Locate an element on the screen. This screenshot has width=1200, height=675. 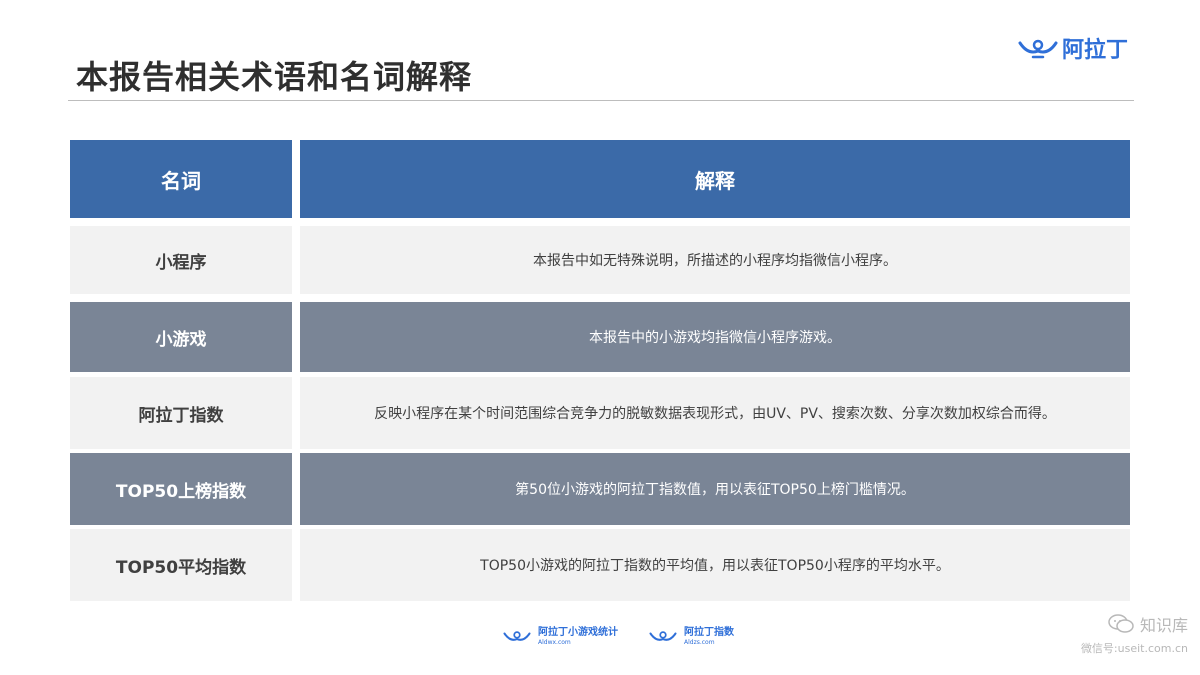
footer-logos: 阿拉丁小游戏统计 Aldwx.com 阿拉丁指数 Aldzs.com is located at coordinates (617, 637).